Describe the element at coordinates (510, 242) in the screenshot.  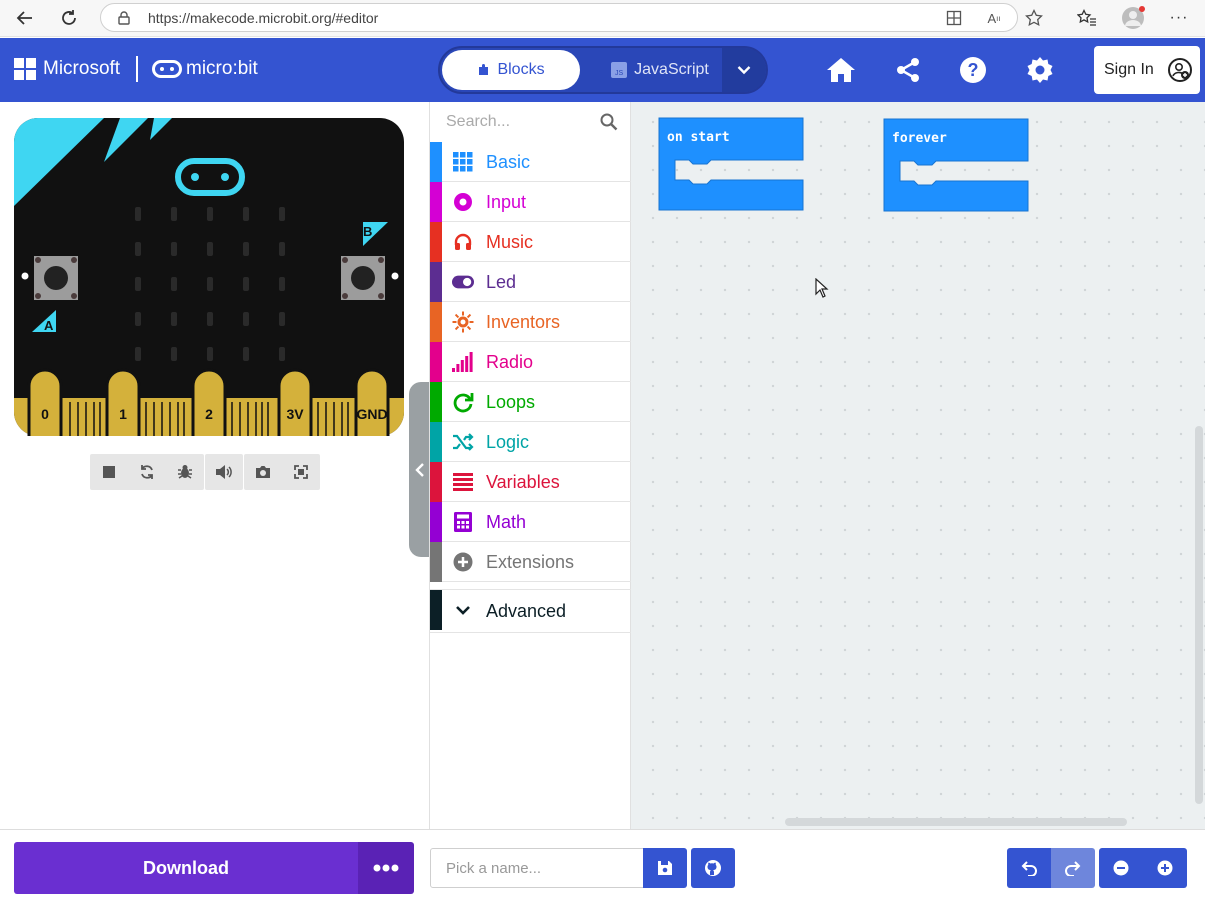
I see `category-music-label: Music` at that location.